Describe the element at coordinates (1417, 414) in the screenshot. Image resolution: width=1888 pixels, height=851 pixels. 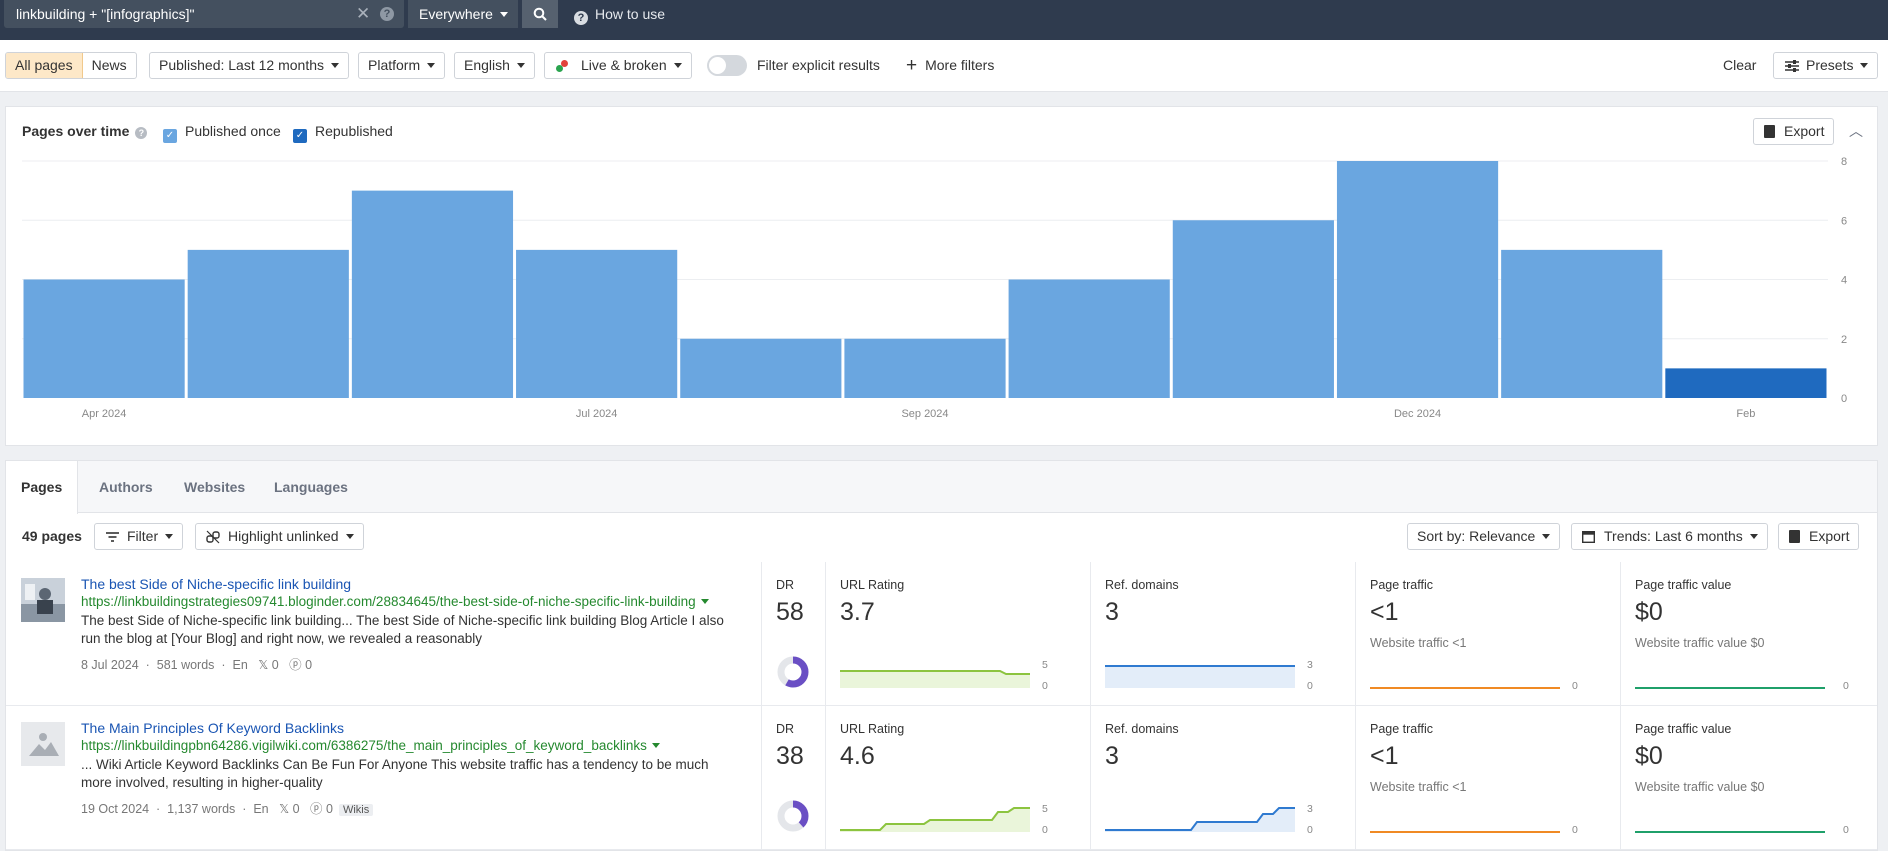
I see `x-tick-label: Dec 2024` at that location.